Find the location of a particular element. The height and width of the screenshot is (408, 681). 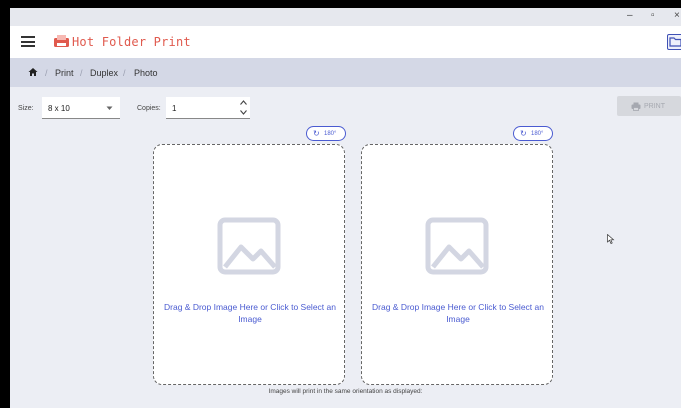

print-toolbar: Size: 8 x 10 Copies: 1 PRINT is located at coordinates (345, 108).